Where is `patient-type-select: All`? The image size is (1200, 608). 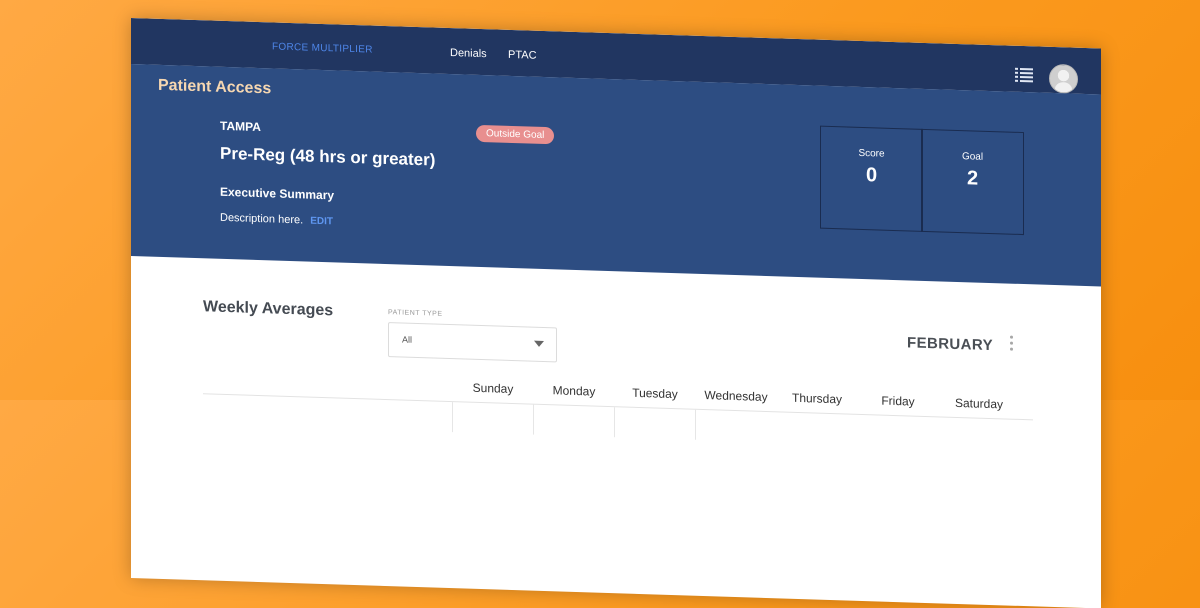
patient-type-select: All is located at coordinates (472, 342).